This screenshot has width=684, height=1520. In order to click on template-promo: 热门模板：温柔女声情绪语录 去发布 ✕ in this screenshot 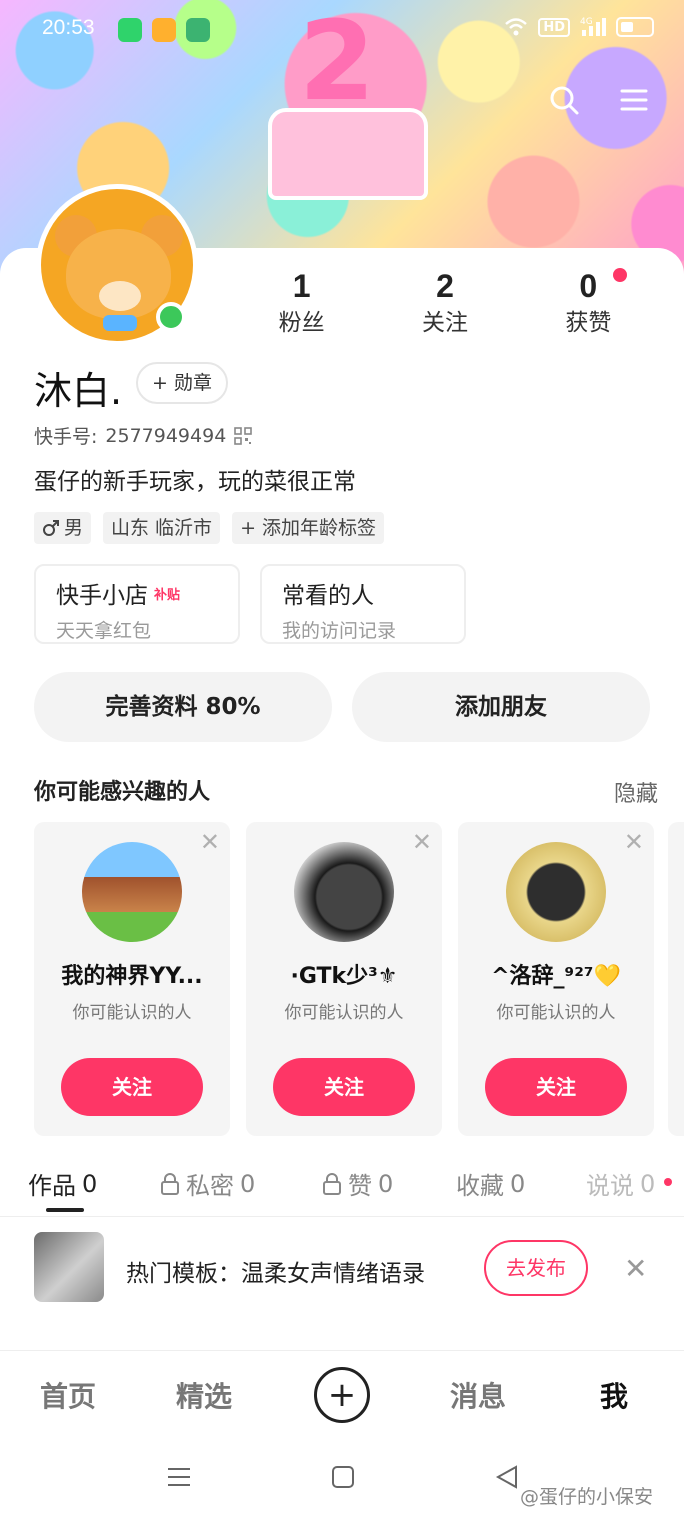, I will do `click(342, 1270)`.